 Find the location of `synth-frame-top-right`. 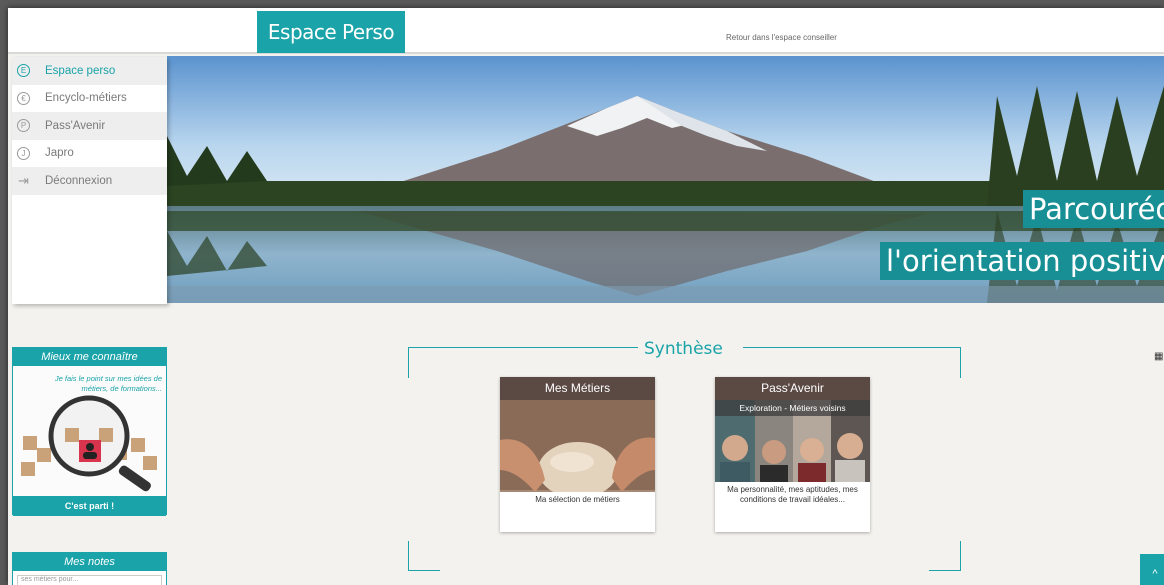

synth-frame-top-right is located at coordinates (852, 347).